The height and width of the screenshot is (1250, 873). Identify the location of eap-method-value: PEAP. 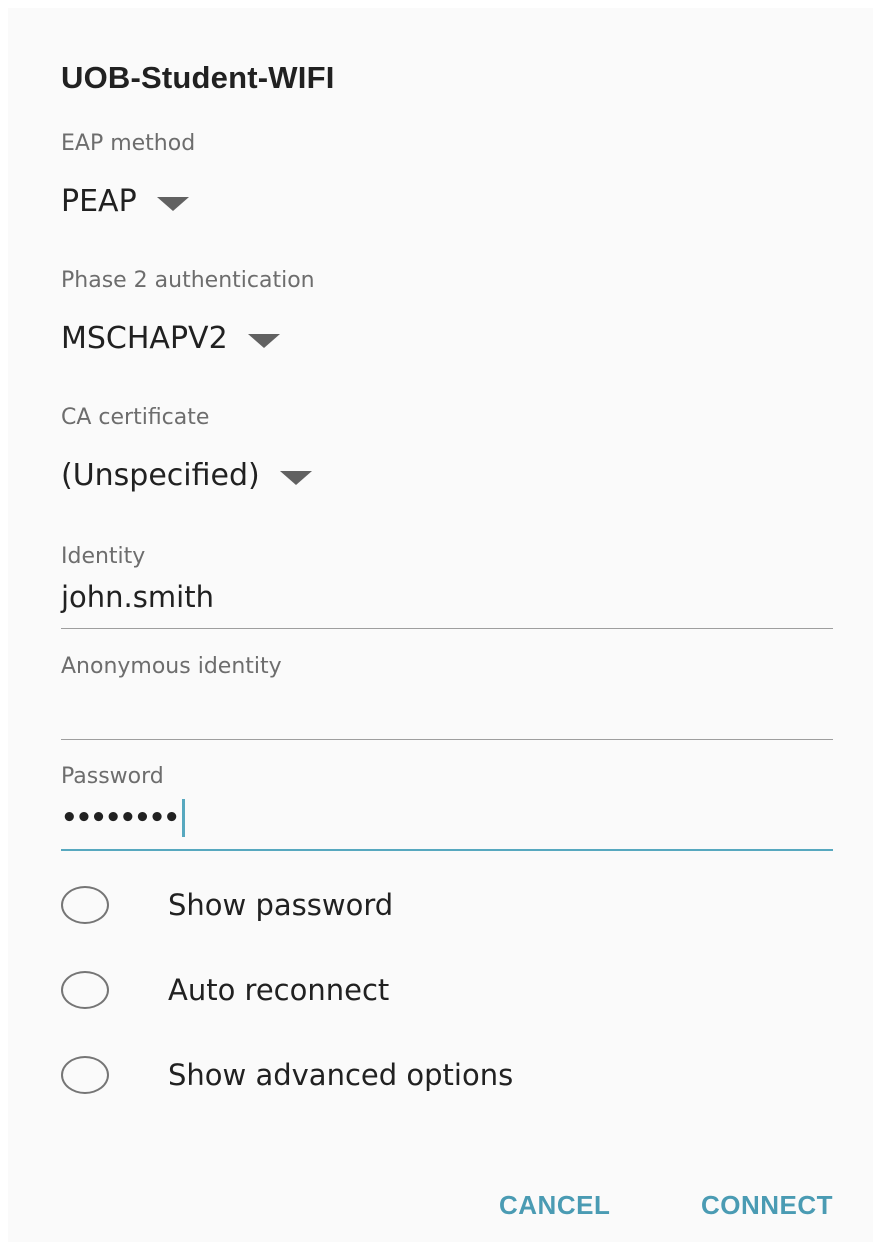
(99, 201).